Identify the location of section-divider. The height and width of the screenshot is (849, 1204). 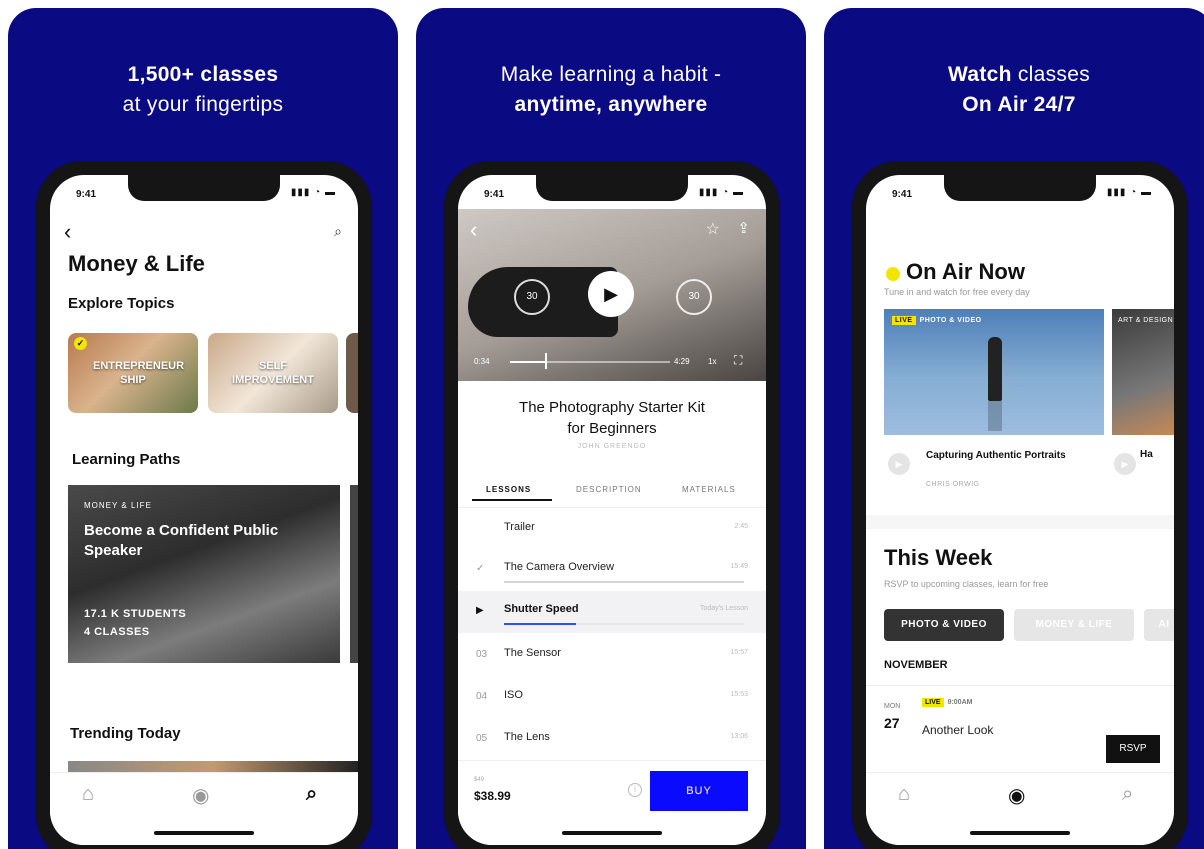
(1020, 522).